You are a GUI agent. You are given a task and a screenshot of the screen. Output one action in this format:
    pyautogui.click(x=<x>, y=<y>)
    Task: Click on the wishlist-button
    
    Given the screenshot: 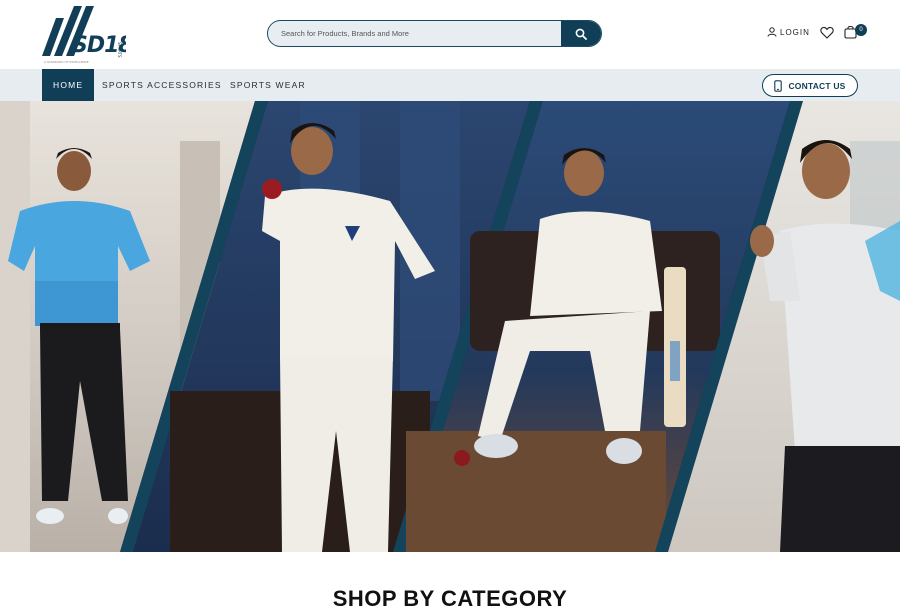 What is the action you would take?
    pyautogui.click(x=827, y=35)
    